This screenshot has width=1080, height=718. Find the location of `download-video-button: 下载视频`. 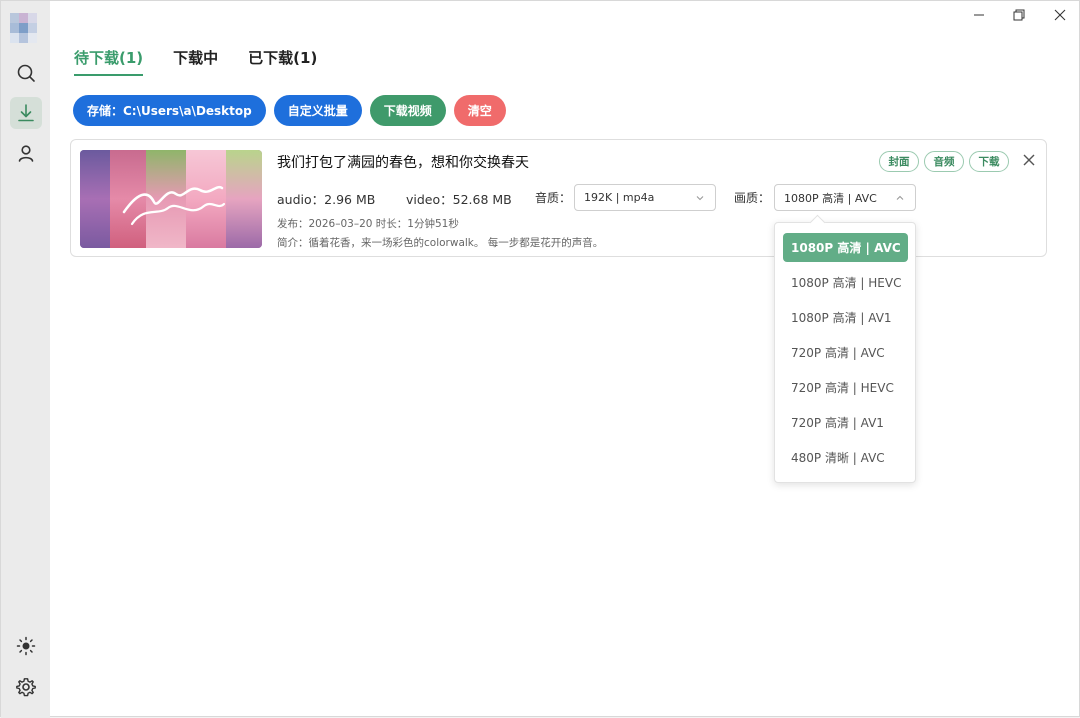

download-video-button: 下载视频 is located at coordinates (407, 110).